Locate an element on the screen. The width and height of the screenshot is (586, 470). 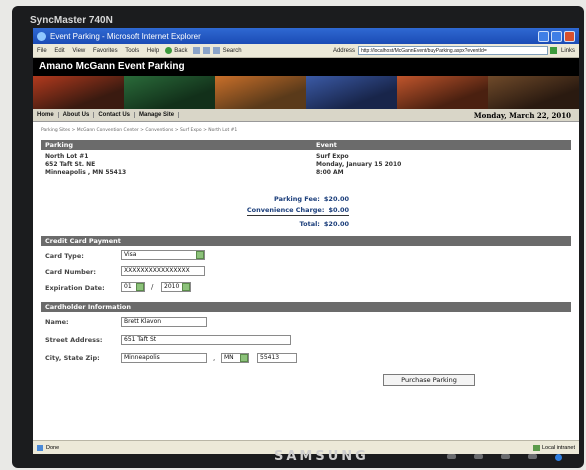
card-type-dropdown-icon is located at coordinates (200, 255).